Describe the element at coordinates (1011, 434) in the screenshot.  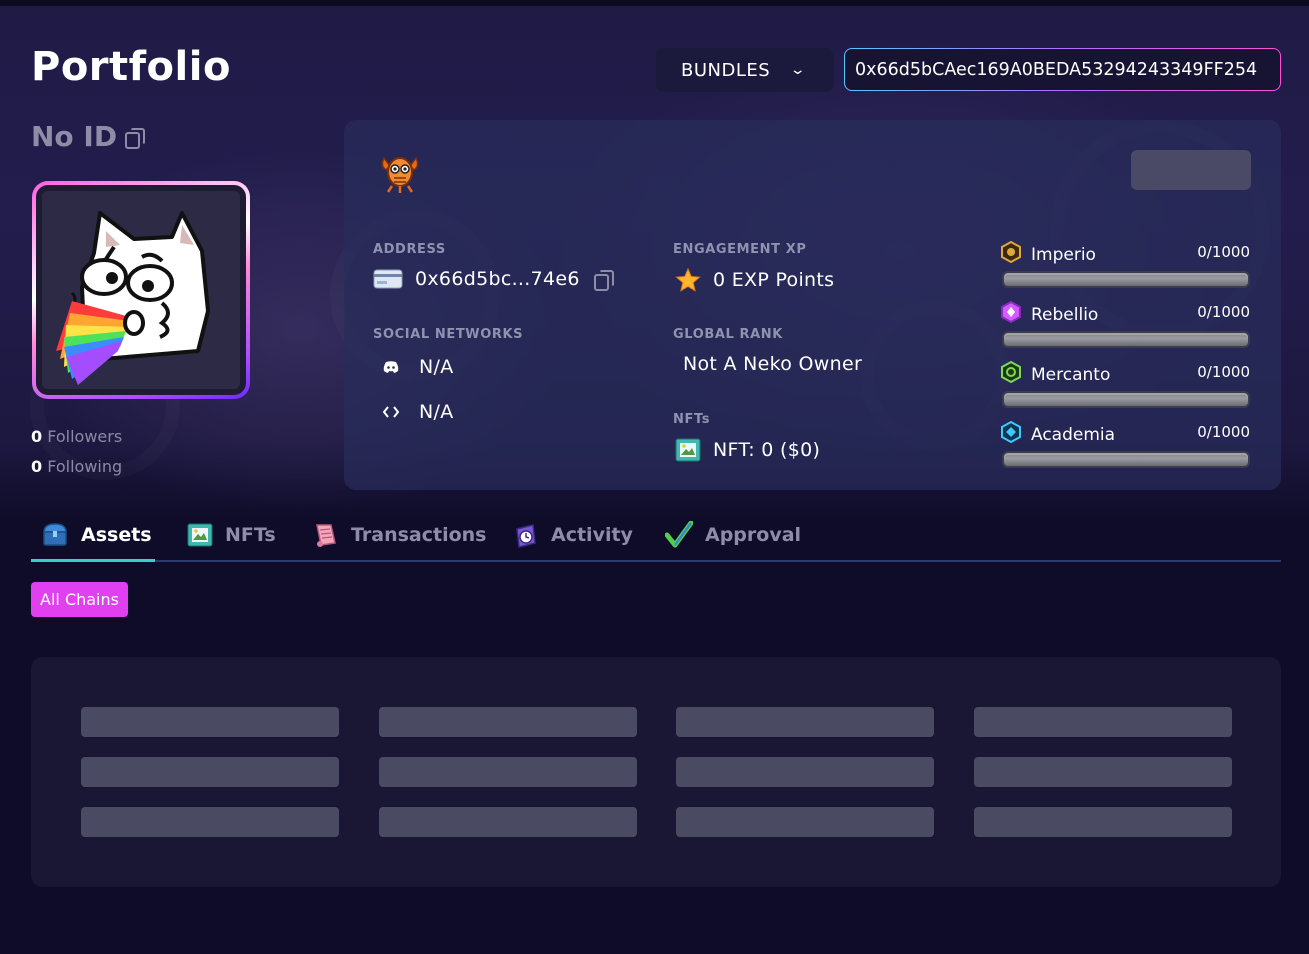
I see `academia-hex-icon` at that location.